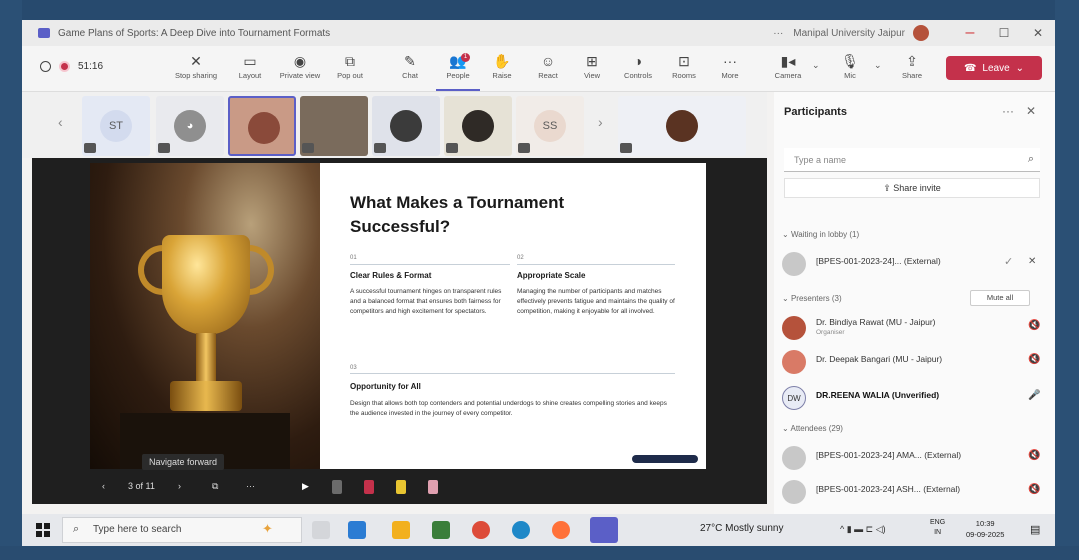 This screenshot has width=1079, height=560. What do you see at coordinates (116, 126) in the screenshot?
I see `participant-tile: ST` at bounding box center [116, 126].